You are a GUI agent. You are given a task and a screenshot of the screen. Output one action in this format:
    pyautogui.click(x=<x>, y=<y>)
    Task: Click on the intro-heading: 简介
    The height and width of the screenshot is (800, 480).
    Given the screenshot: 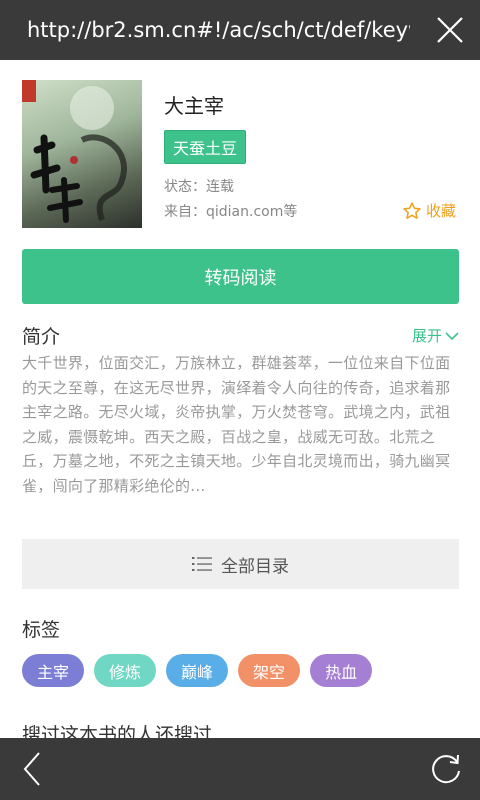 What is the action you would take?
    pyautogui.click(x=41, y=337)
    